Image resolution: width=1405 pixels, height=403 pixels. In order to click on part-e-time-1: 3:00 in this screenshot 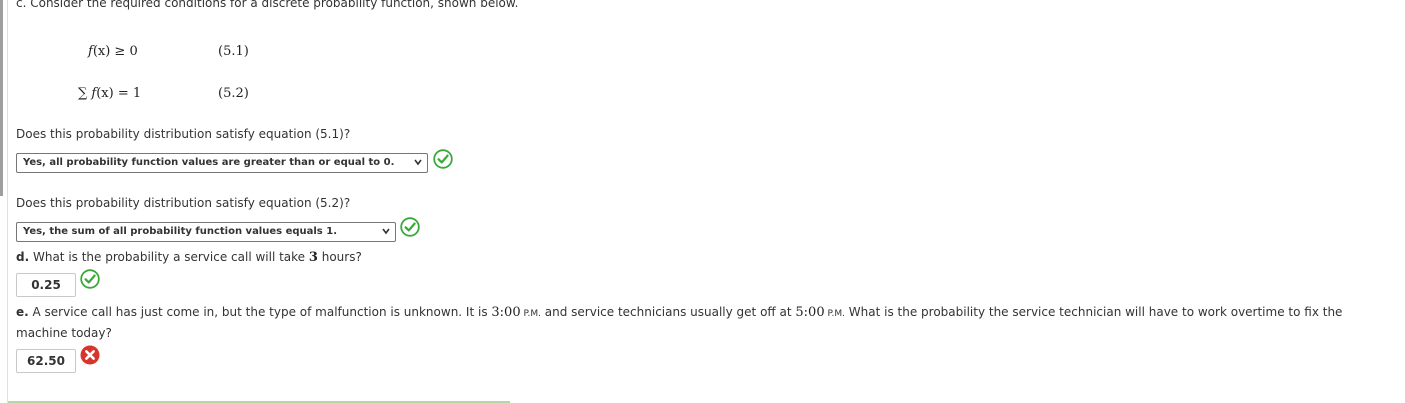, I will do `click(506, 312)`.